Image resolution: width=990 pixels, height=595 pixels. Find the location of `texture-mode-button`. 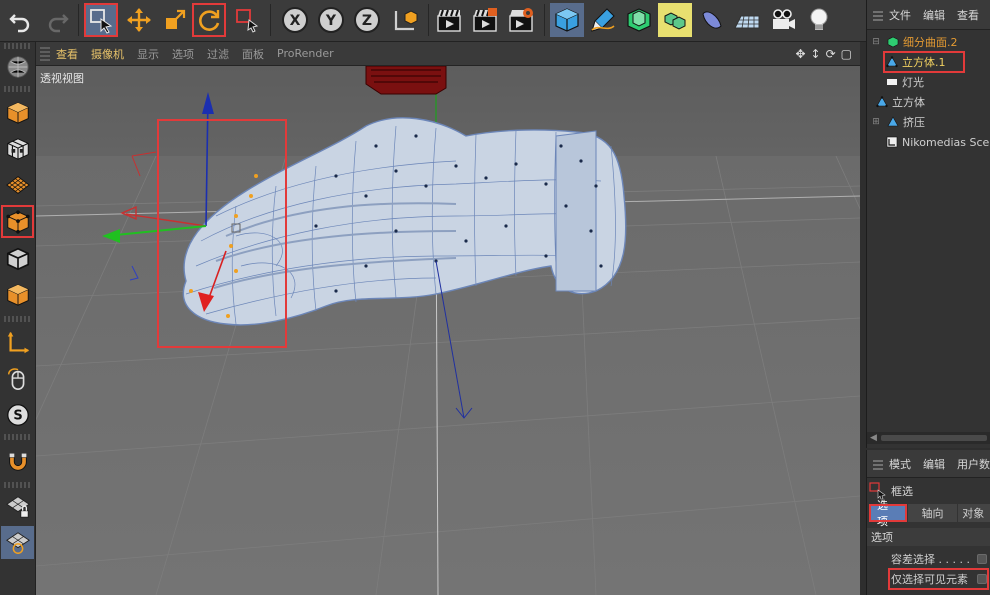

texture-mode-button is located at coordinates (17, 148).